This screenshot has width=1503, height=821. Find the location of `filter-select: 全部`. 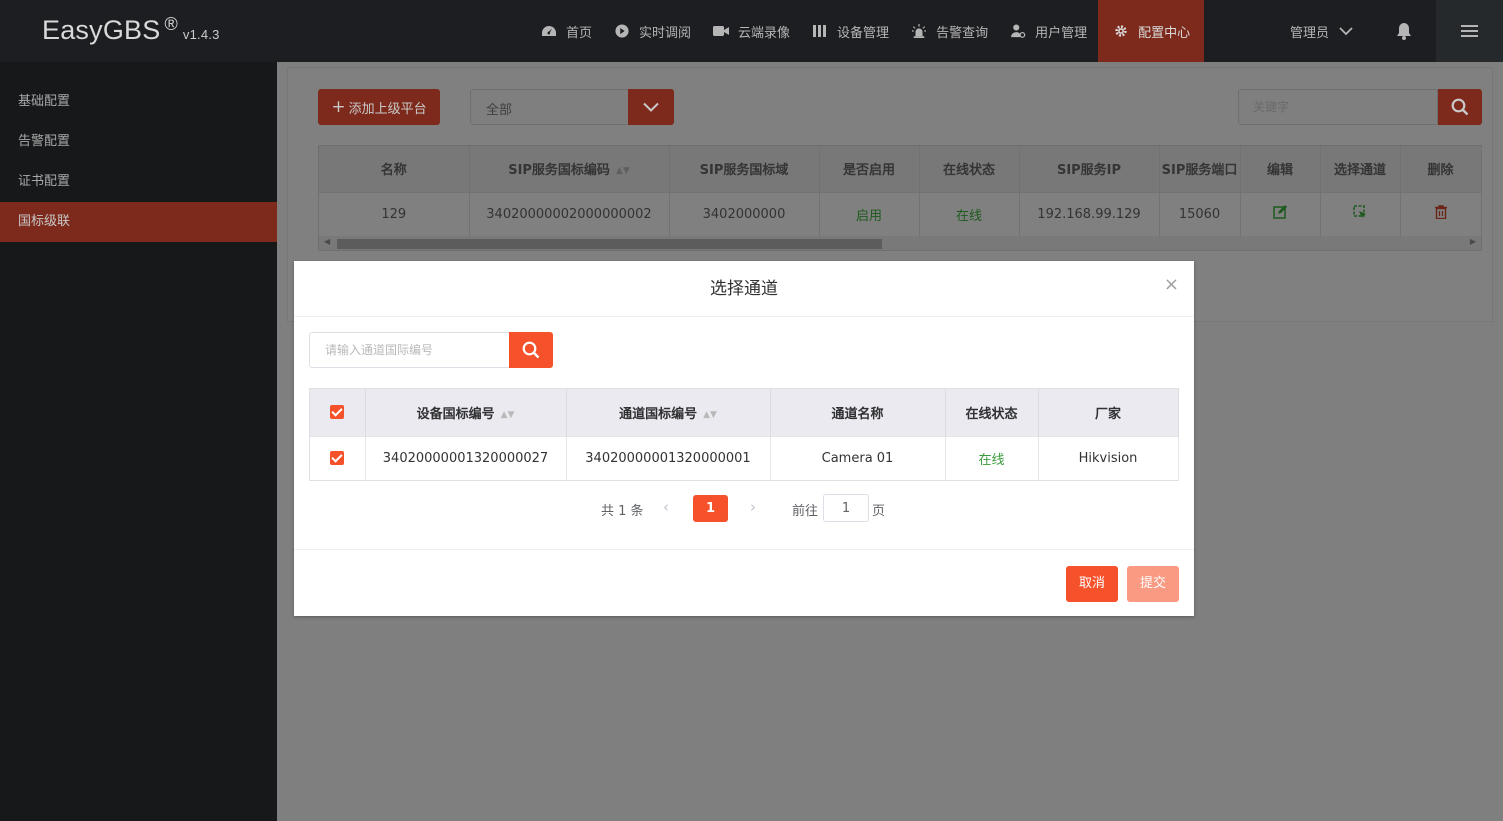

filter-select: 全部 is located at coordinates (572, 107).